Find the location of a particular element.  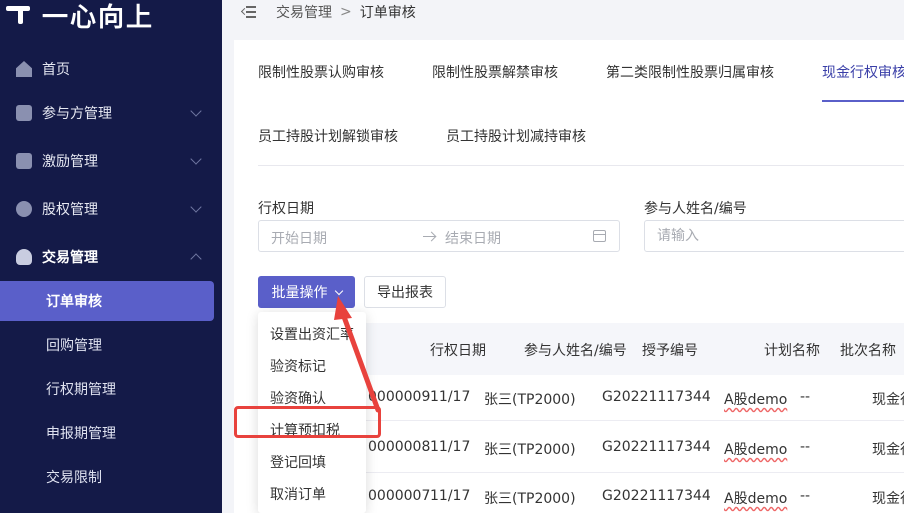

tab-esop-reduction: 员工持股计划减持审核 is located at coordinates (516, 136).